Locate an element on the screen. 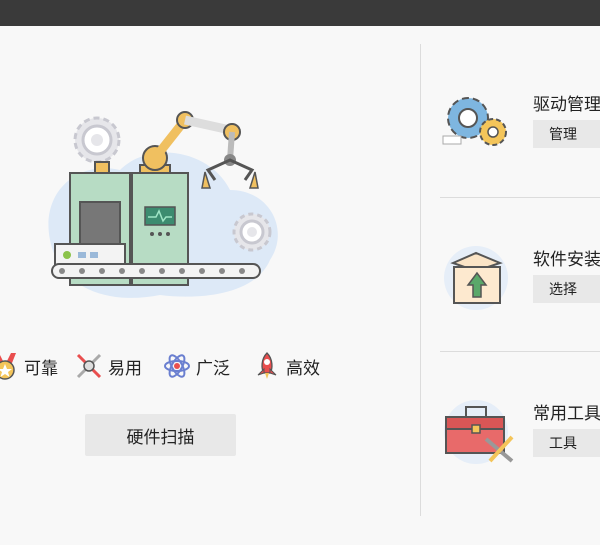  rocket-icon is located at coordinates (267, 366).